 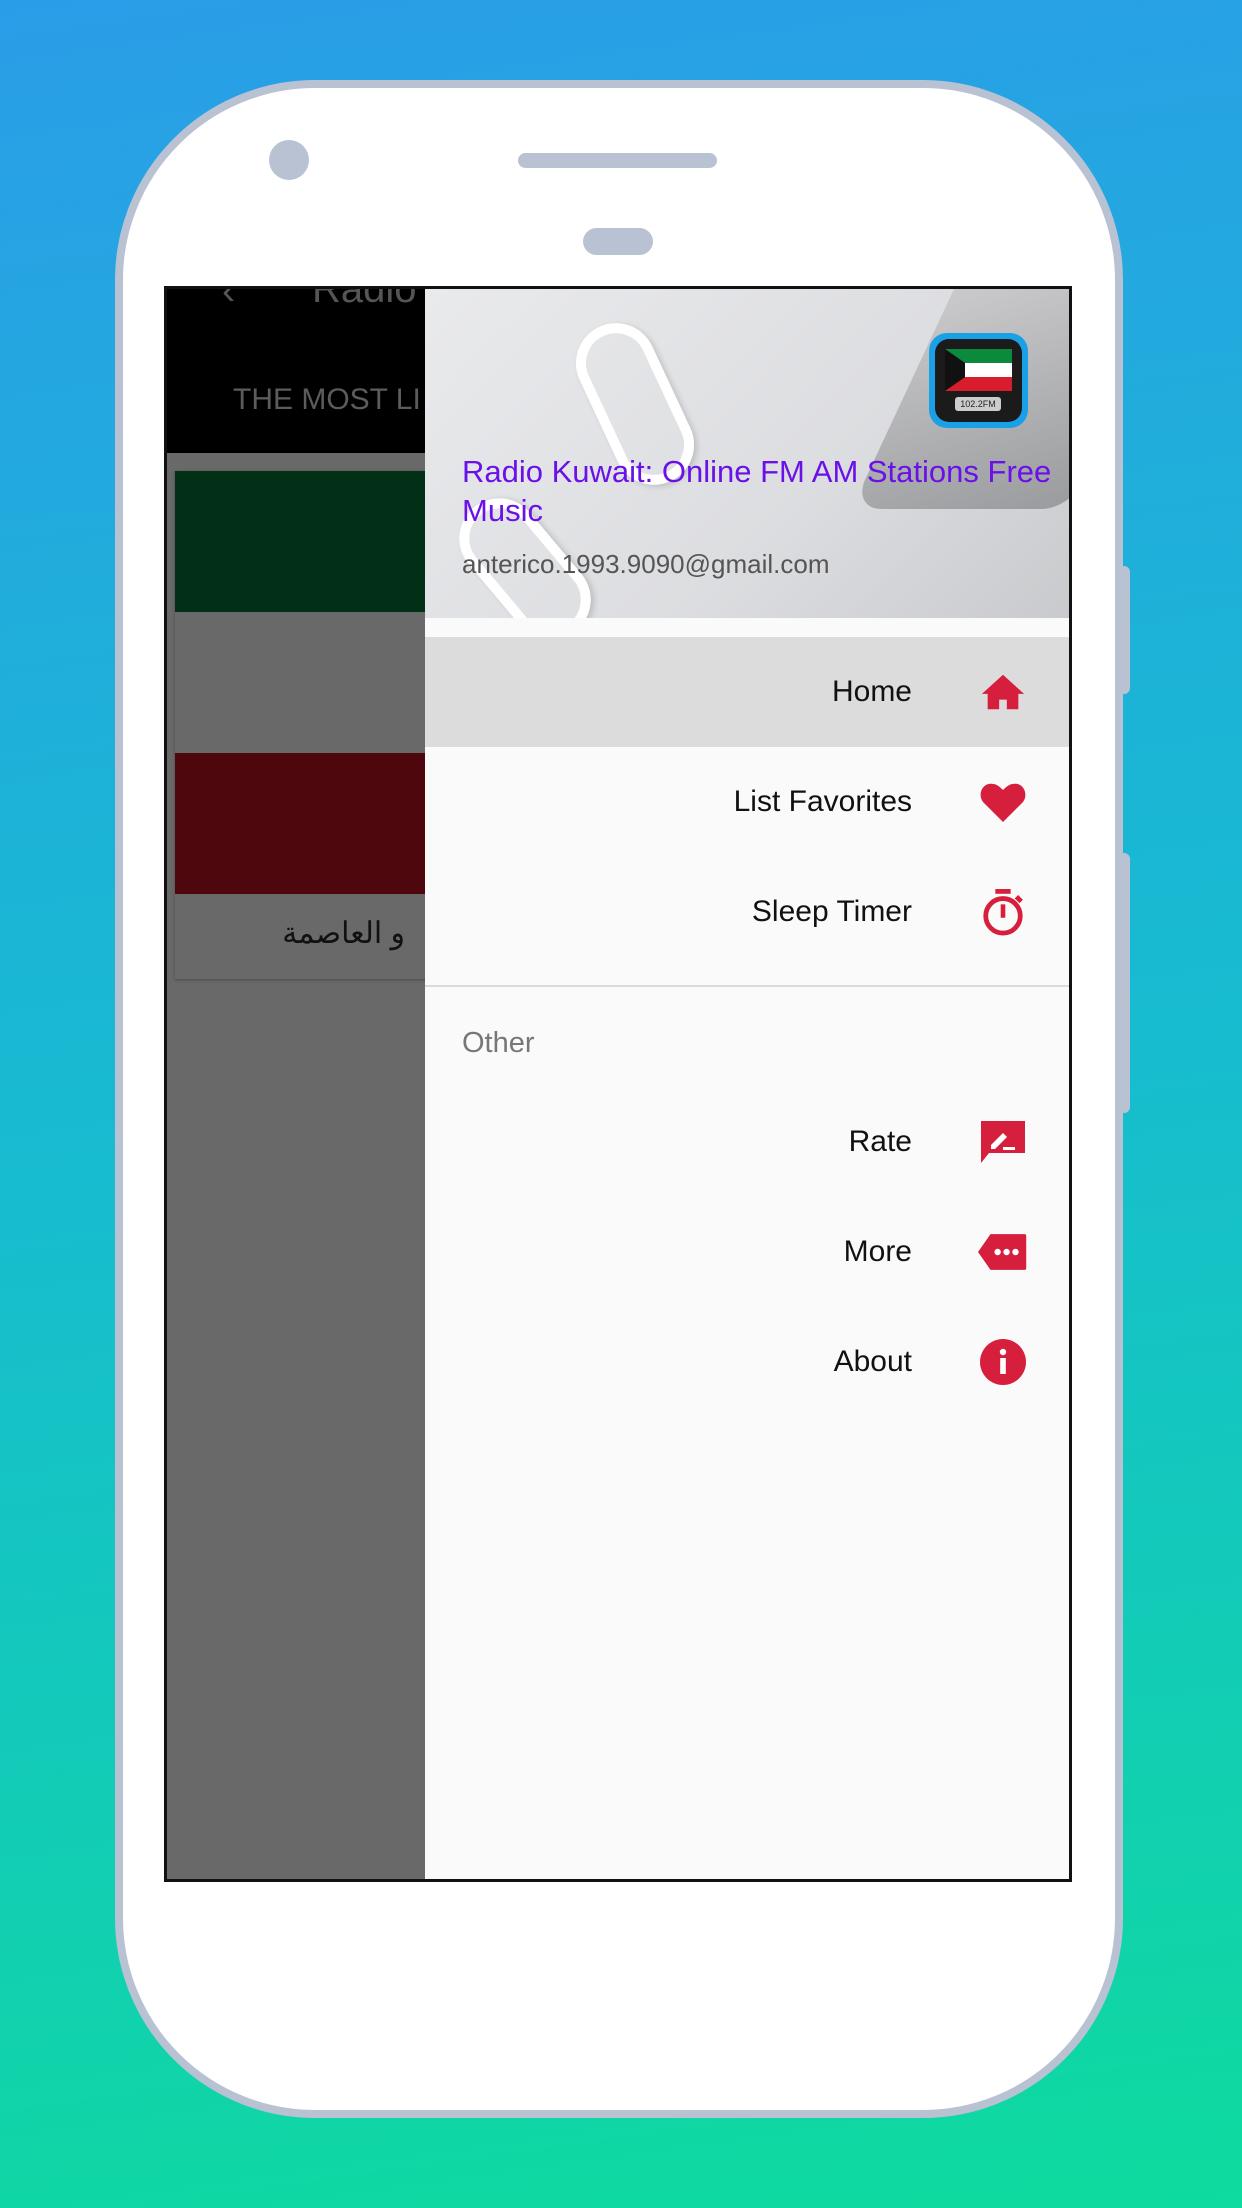 I want to click on menu-label: List Favorites, so click(x=822, y=801).